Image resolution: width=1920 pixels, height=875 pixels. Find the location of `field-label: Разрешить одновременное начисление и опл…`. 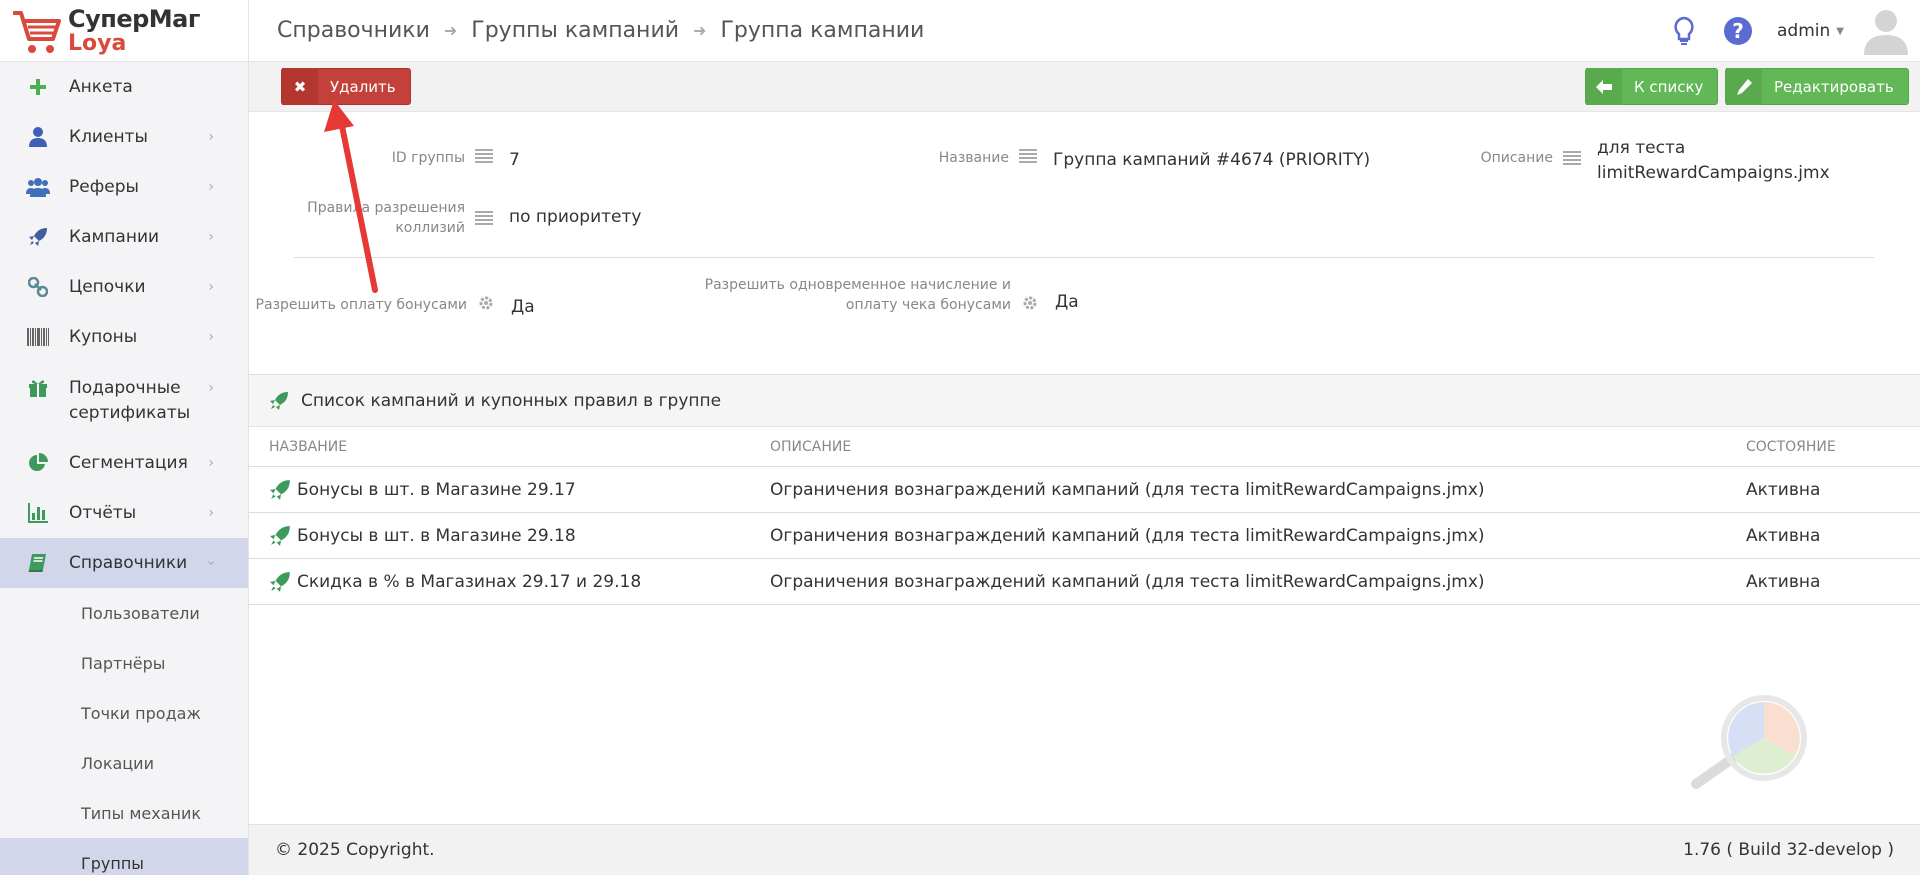

field-label: Разрешить одновременное начисление и опл… is located at coordinates (857, 295).